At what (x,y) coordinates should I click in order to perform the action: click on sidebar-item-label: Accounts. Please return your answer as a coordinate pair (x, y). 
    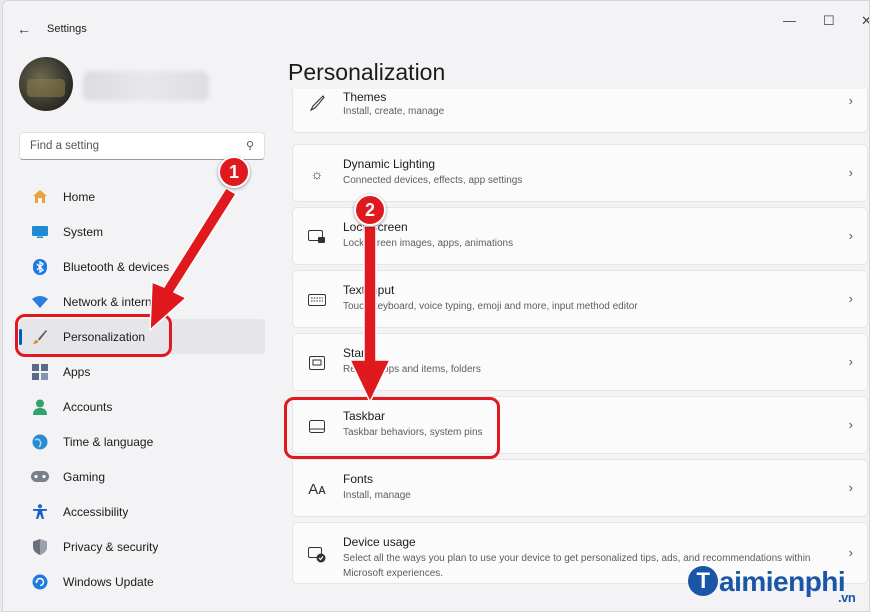
    Looking at the image, I should click on (88, 406).